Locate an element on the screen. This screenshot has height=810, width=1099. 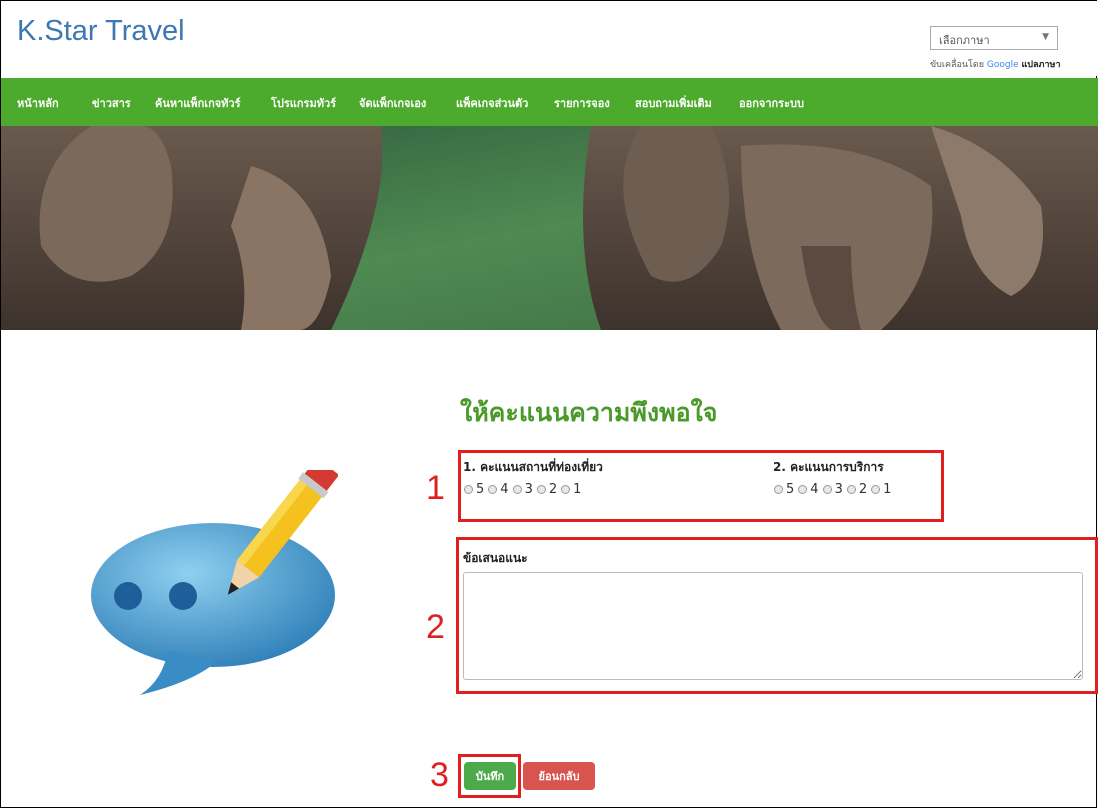
translate-link: แปลภาษา is located at coordinates (1041, 65).